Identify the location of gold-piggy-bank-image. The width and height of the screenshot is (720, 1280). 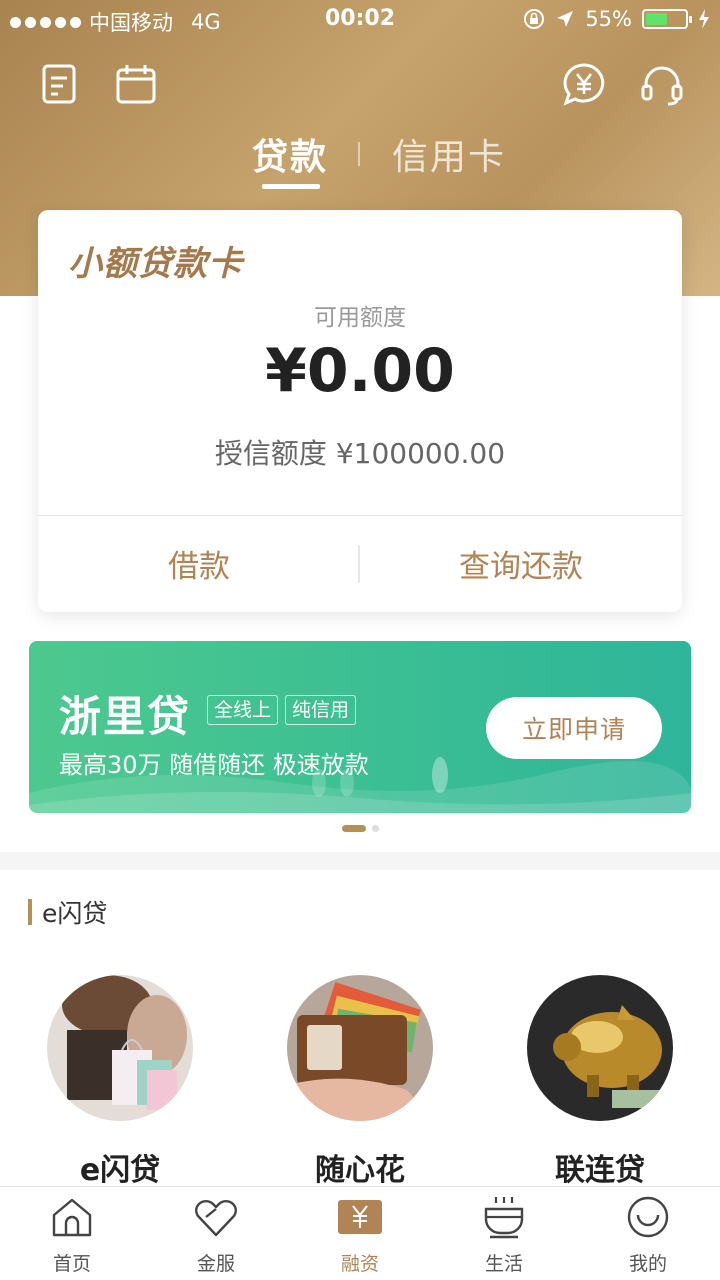
(600, 1048).